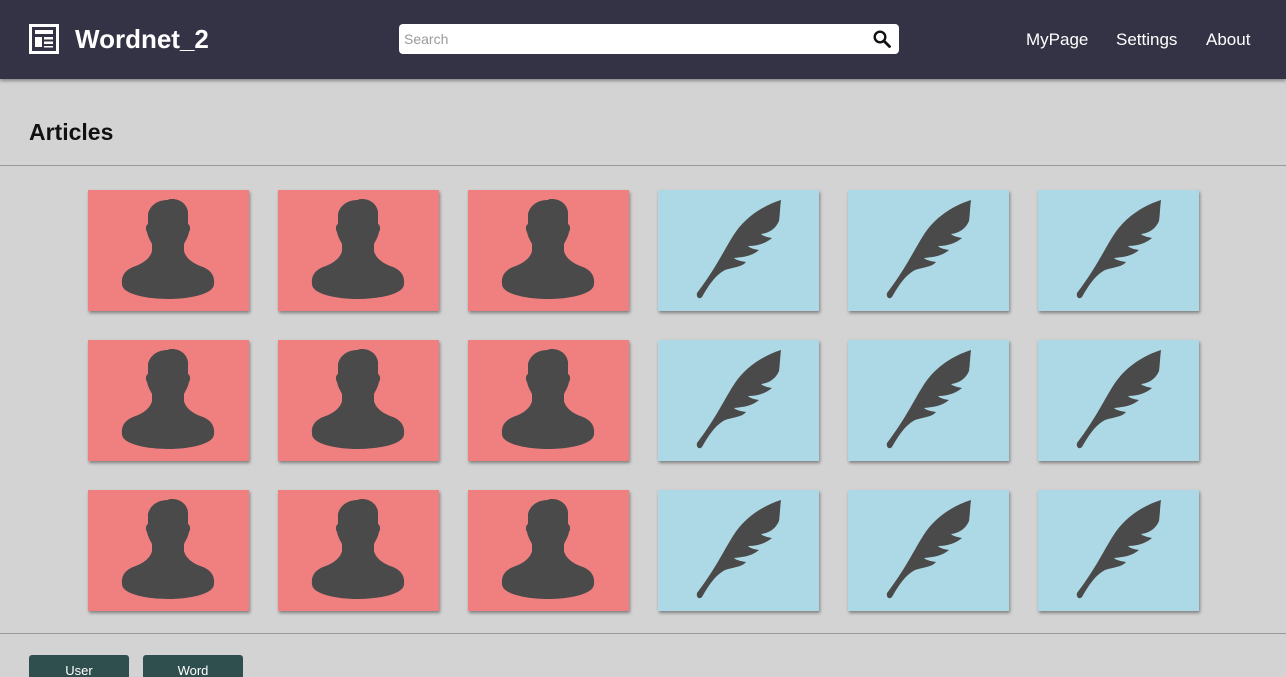 The image size is (1286, 677). I want to click on nav-settings: Settings, so click(1146, 40).